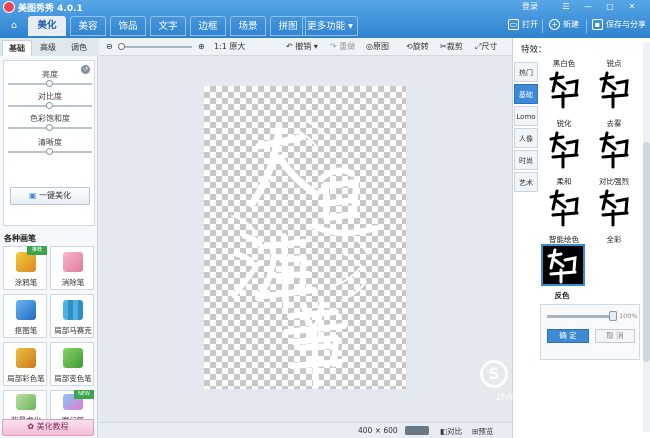 The image size is (650, 438). I want to click on ok-button: 确 定, so click(568, 336).